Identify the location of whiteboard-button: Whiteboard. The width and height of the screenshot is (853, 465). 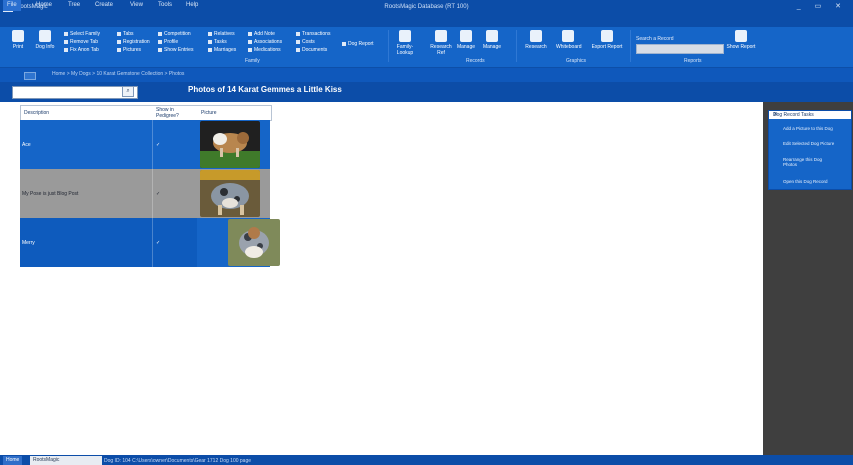
(569, 40).